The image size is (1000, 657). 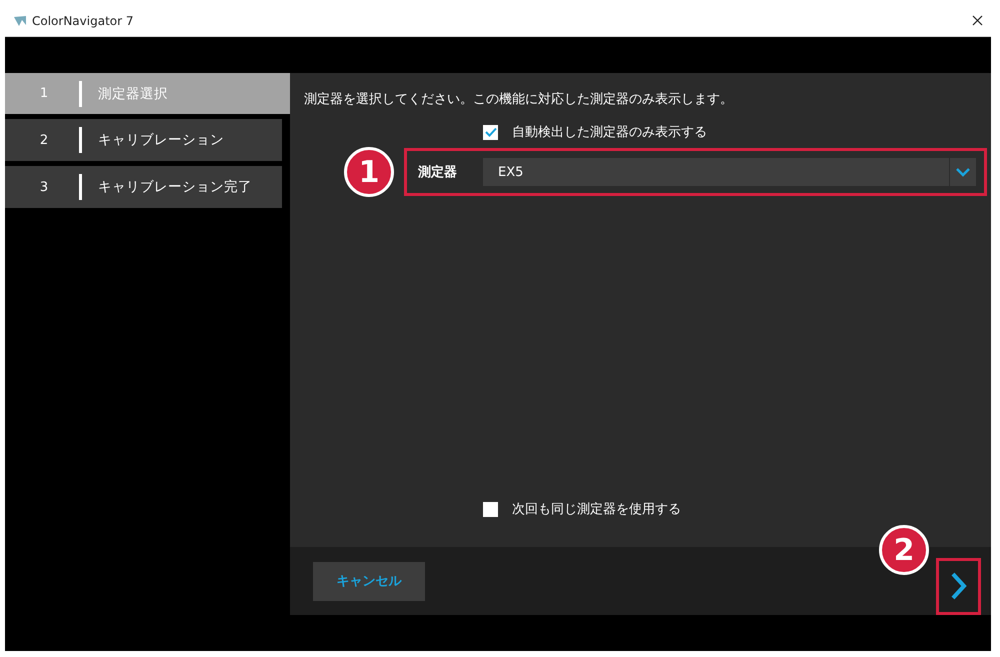 I want to click on close-icon, so click(x=977, y=20).